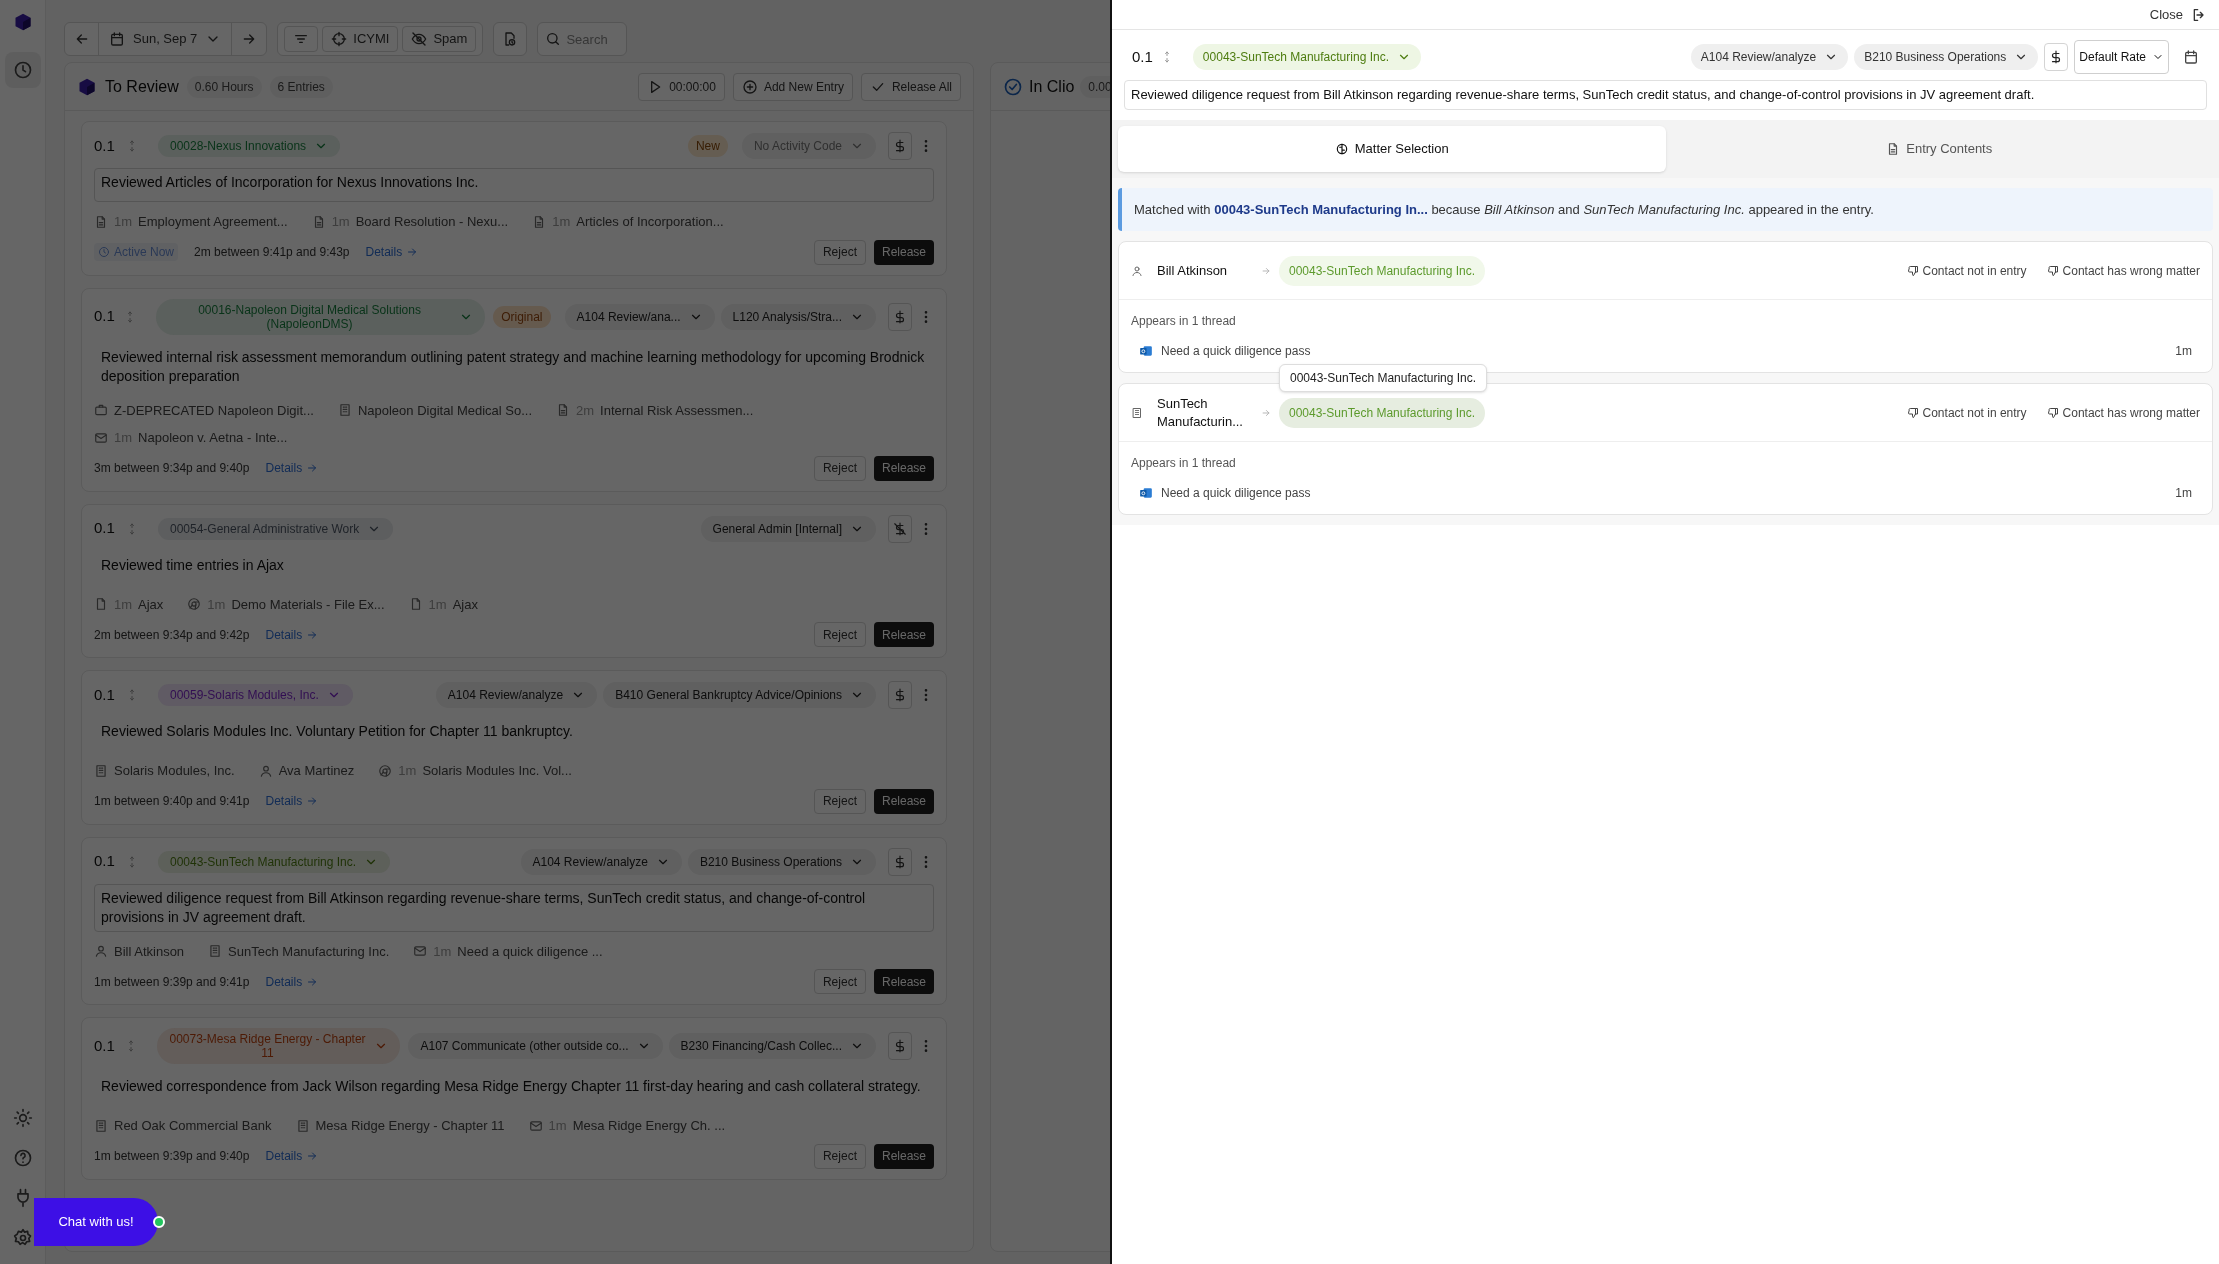 This screenshot has height=1264, width=2219. I want to click on description-field: Reviewed time entries in Ajax, so click(514, 567).